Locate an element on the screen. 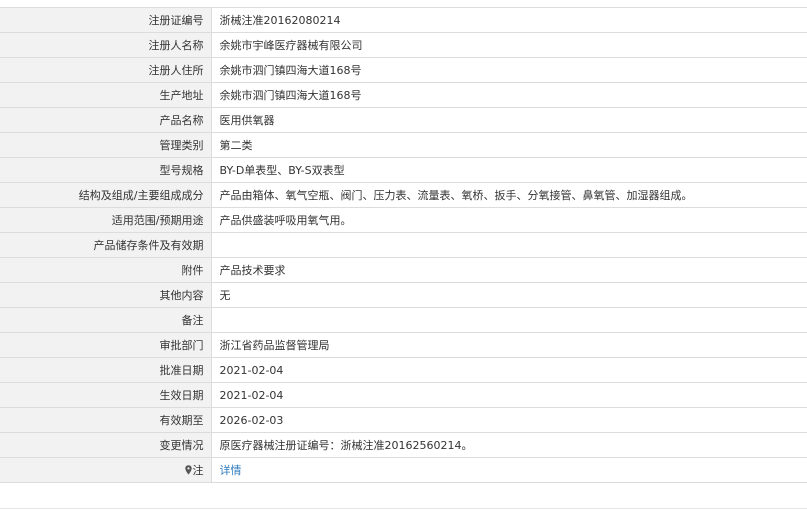 Image resolution: width=807 pixels, height=510 pixels. row-value: 产品供盛装呼吸用氧气用。 is located at coordinates (509, 220).